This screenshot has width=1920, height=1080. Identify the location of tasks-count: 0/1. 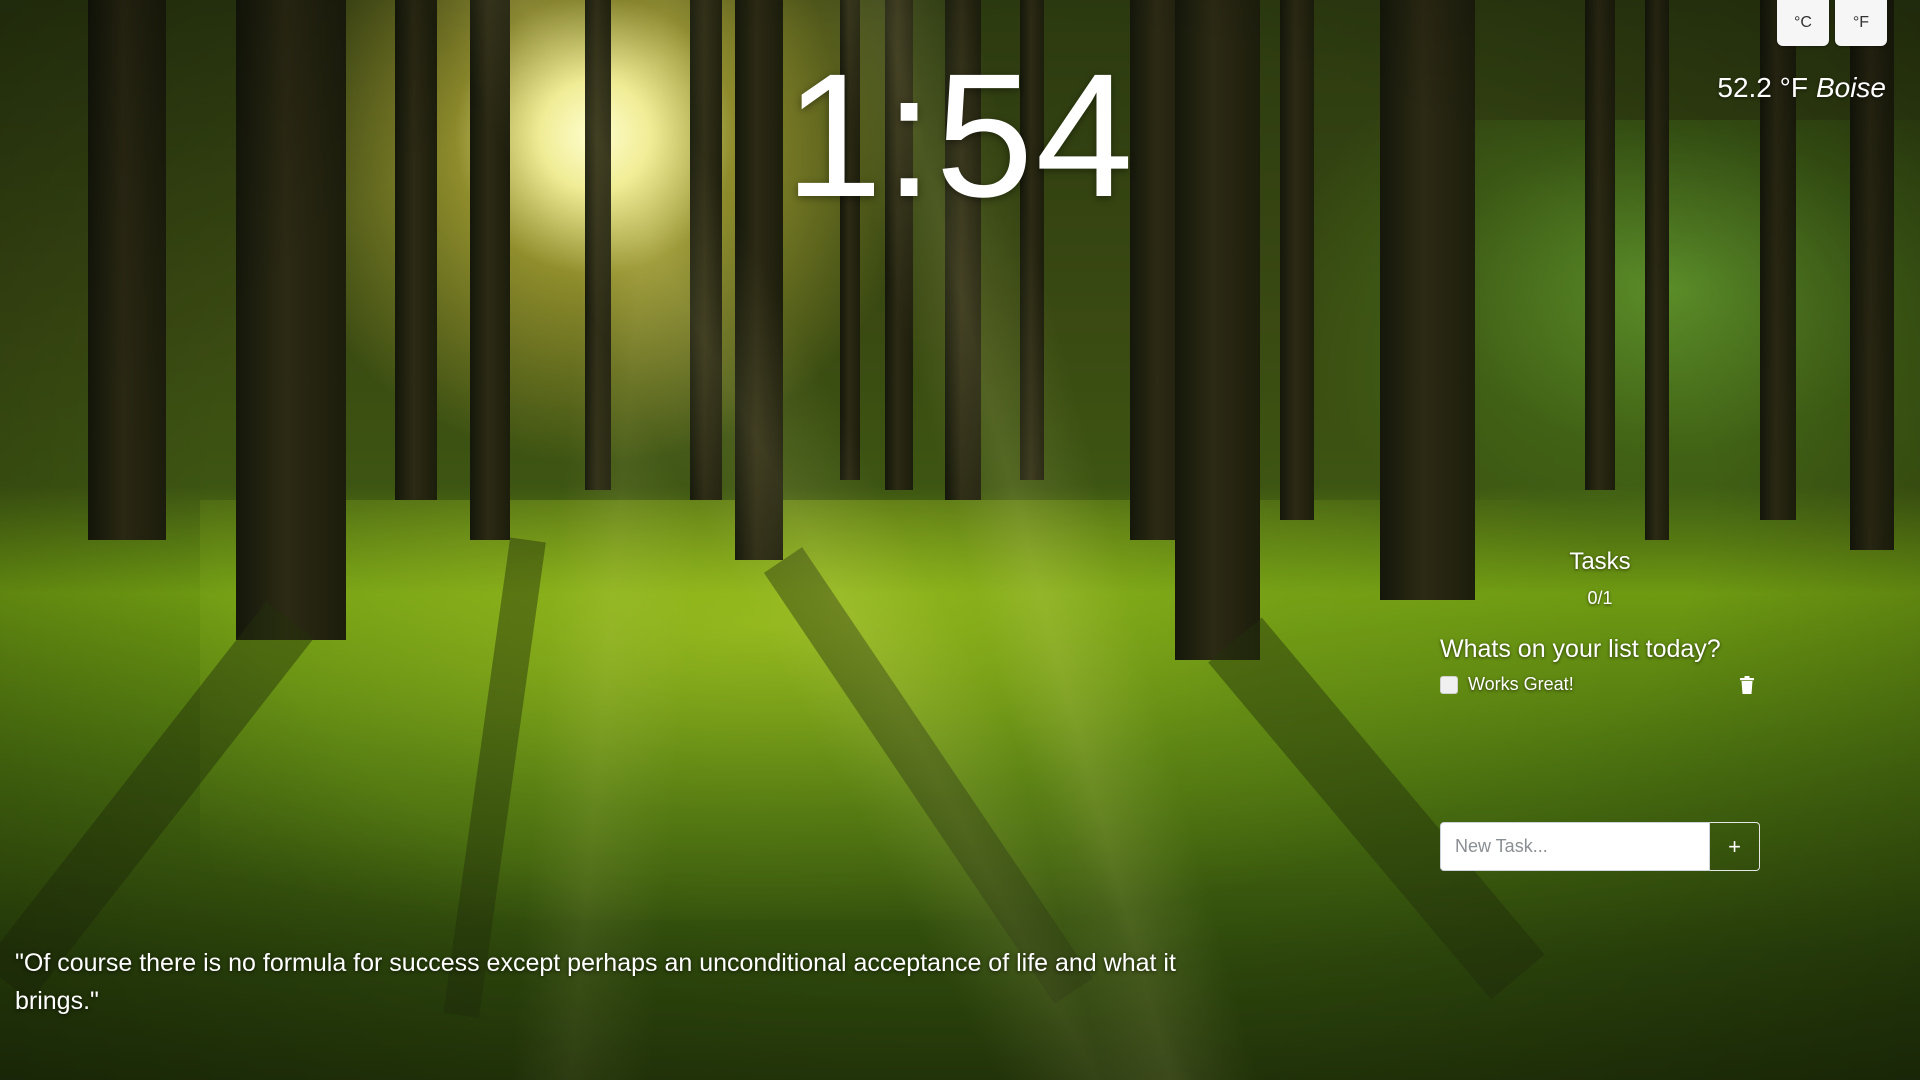
(1600, 598).